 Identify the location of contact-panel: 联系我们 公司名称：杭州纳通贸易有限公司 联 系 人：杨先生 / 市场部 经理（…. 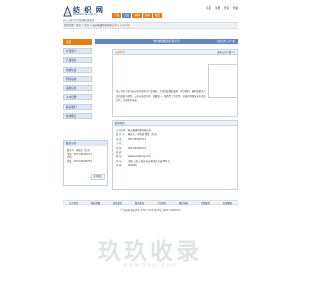
(175, 155).